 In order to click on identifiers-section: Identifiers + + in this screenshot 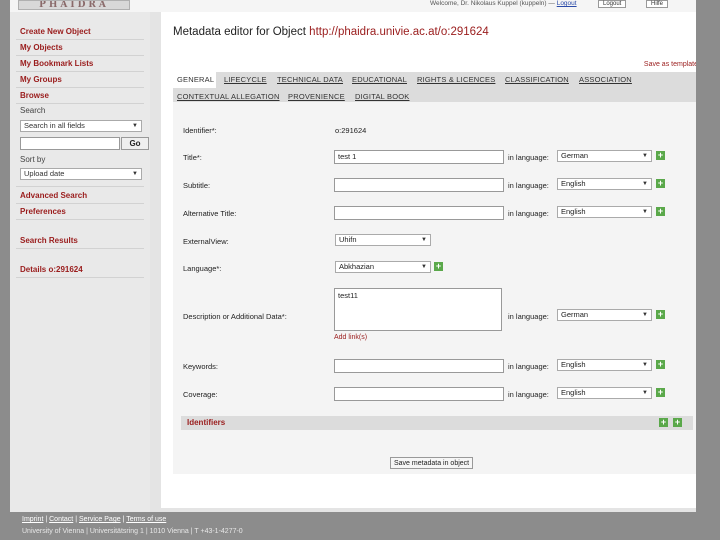, I will do `click(437, 423)`.